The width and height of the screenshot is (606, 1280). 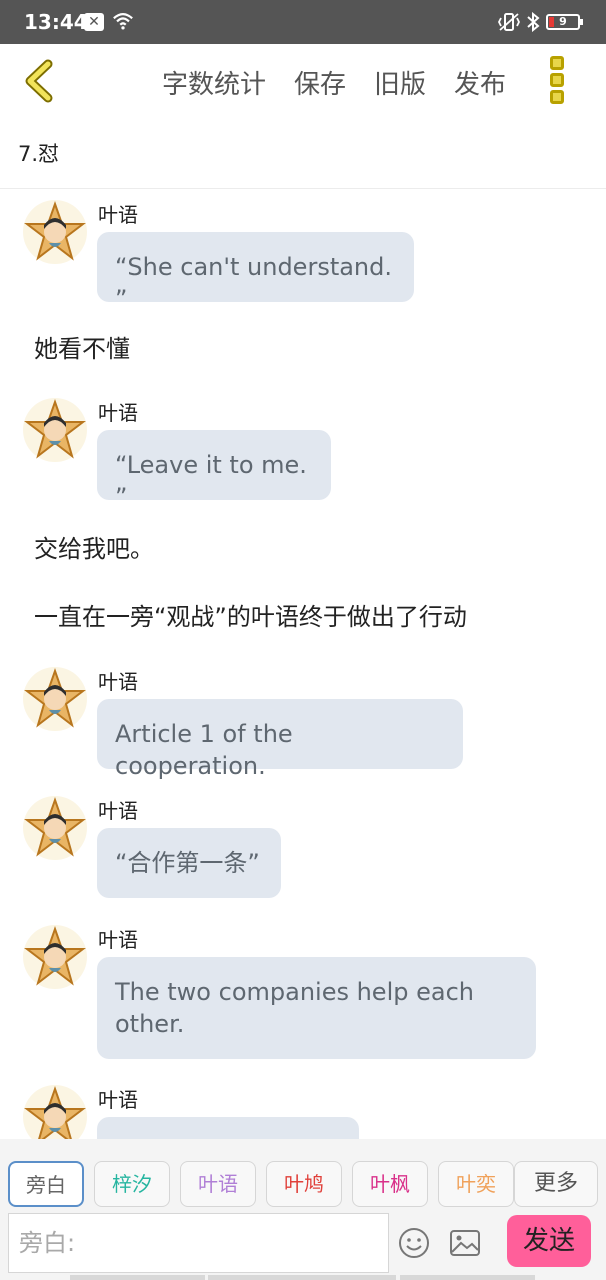 I want to click on role-label: 旁白, so click(x=46, y=1185).